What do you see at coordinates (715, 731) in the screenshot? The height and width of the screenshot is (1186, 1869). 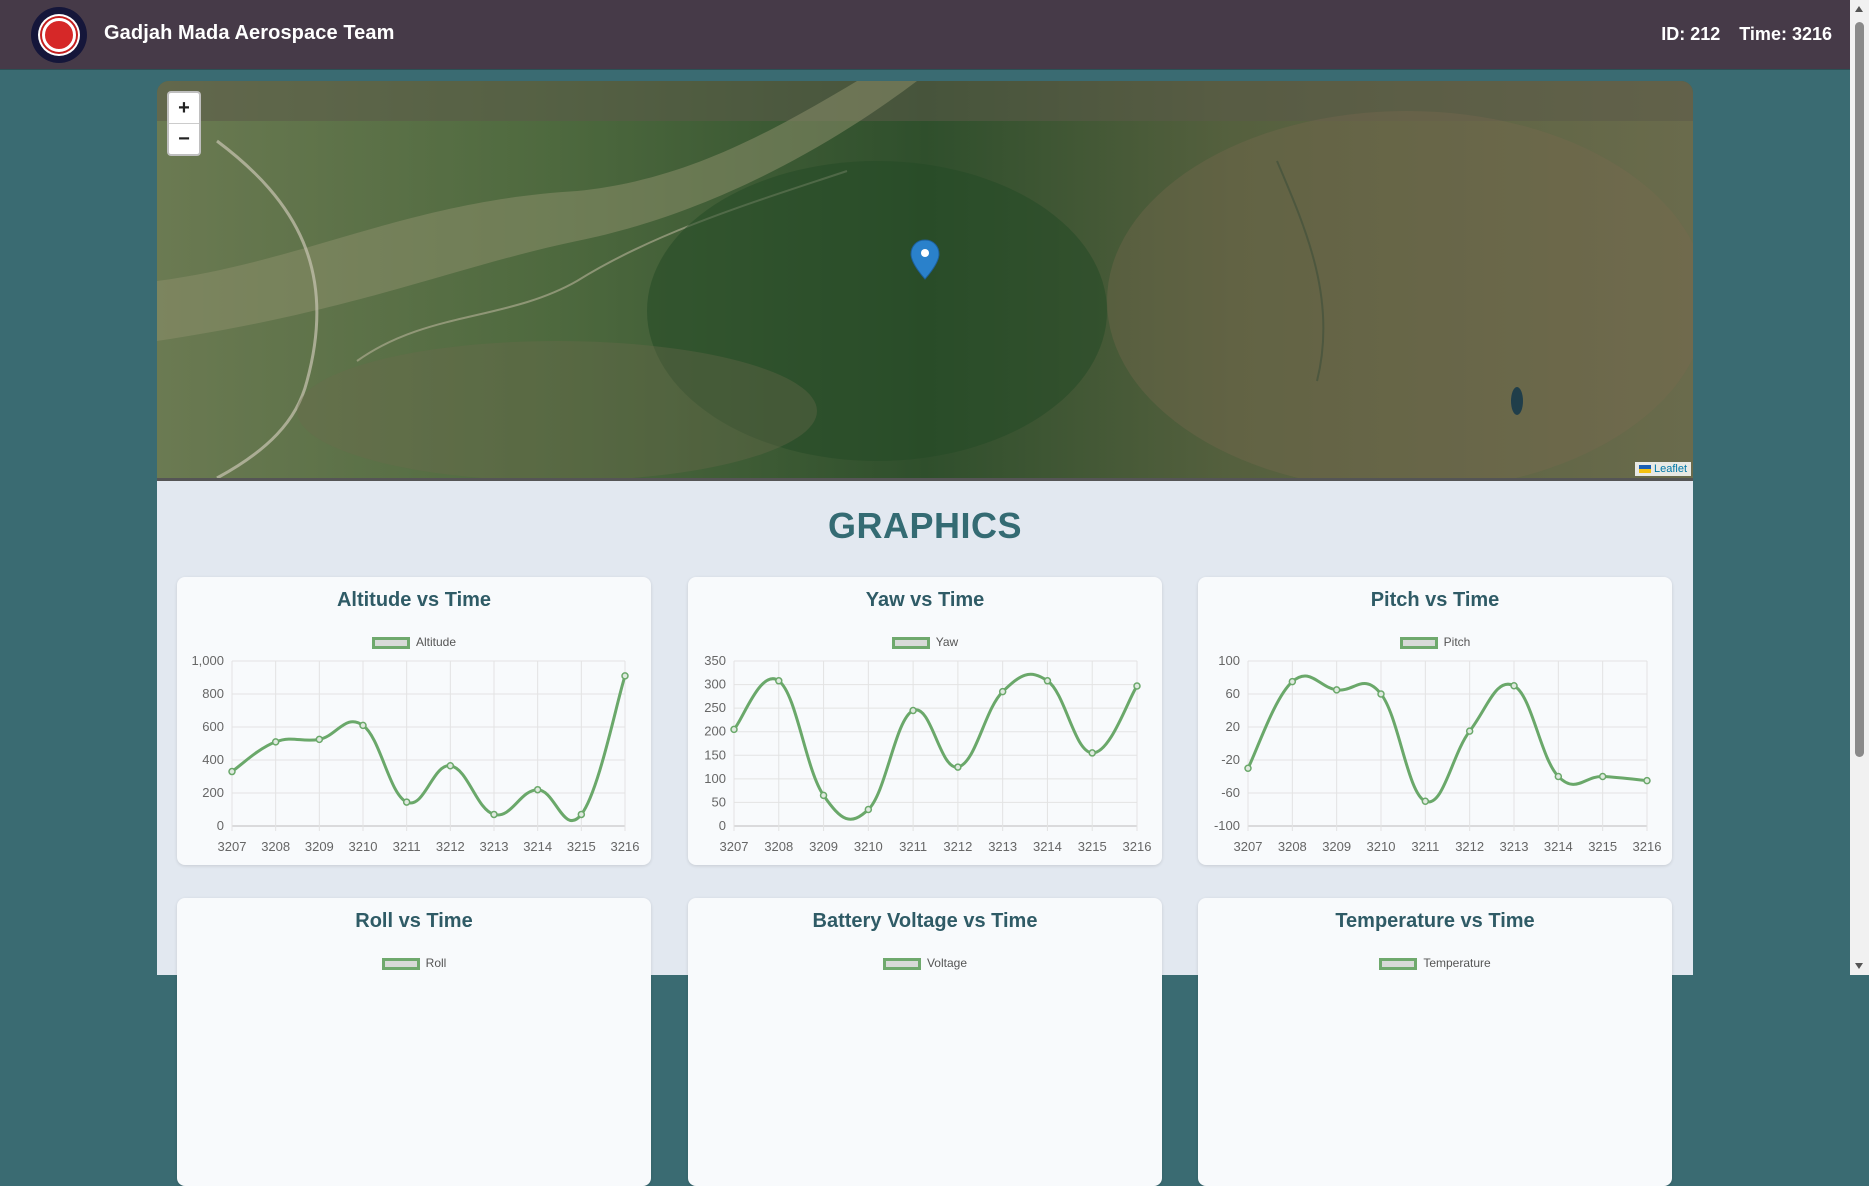 I see `y-tick-label: 200` at bounding box center [715, 731].